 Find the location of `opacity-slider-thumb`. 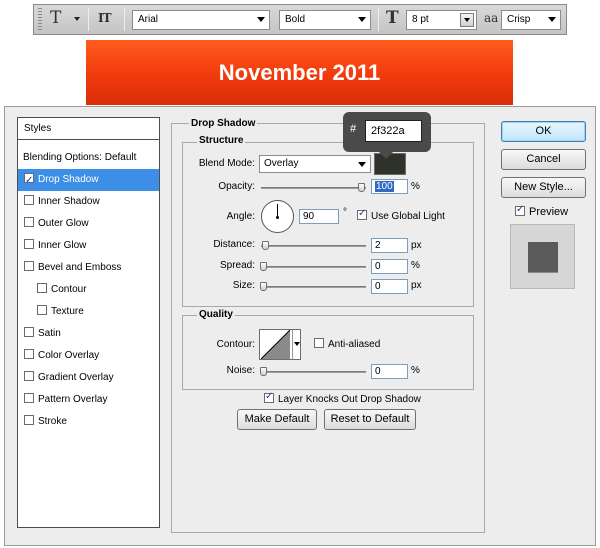

opacity-slider-thumb is located at coordinates (361, 187).